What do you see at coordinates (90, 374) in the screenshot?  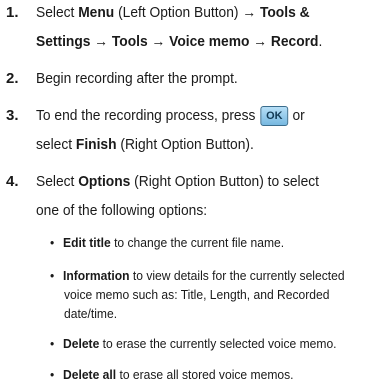 I see `option-name: Delete all` at bounding box center [90, 374].